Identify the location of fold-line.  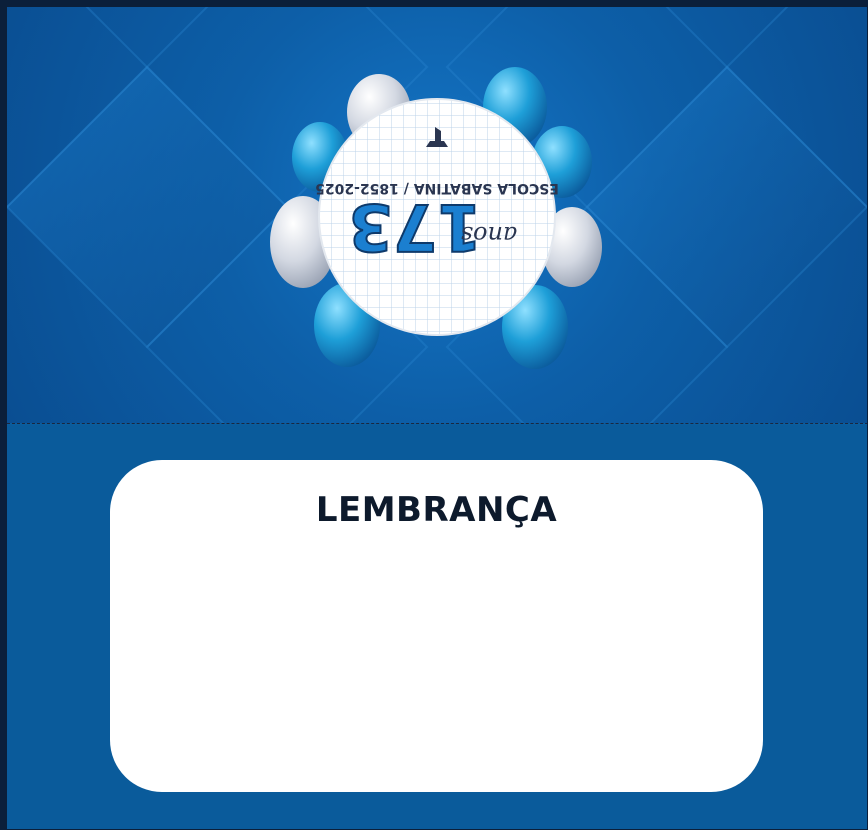
(437, 423).